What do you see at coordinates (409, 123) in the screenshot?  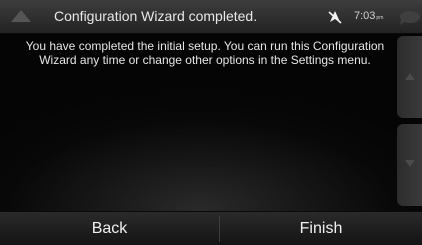 I see `scroll-controls` at bounding box center [409, 123].